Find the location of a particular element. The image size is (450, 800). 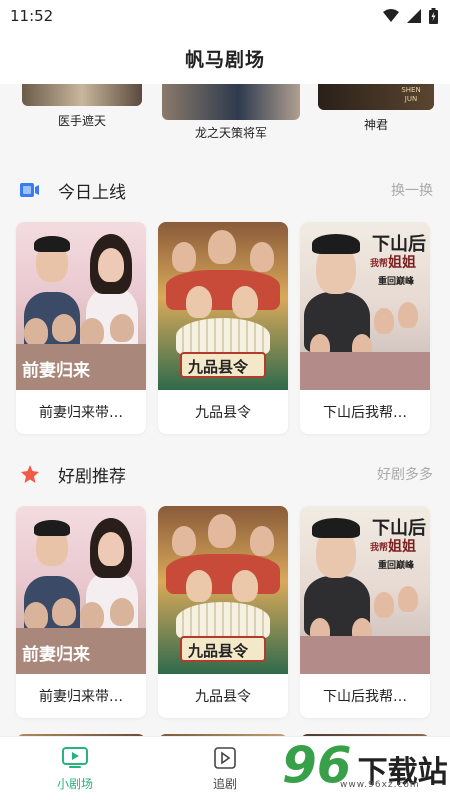

nav-label: 追剧 is located at coordinates (224, 784).